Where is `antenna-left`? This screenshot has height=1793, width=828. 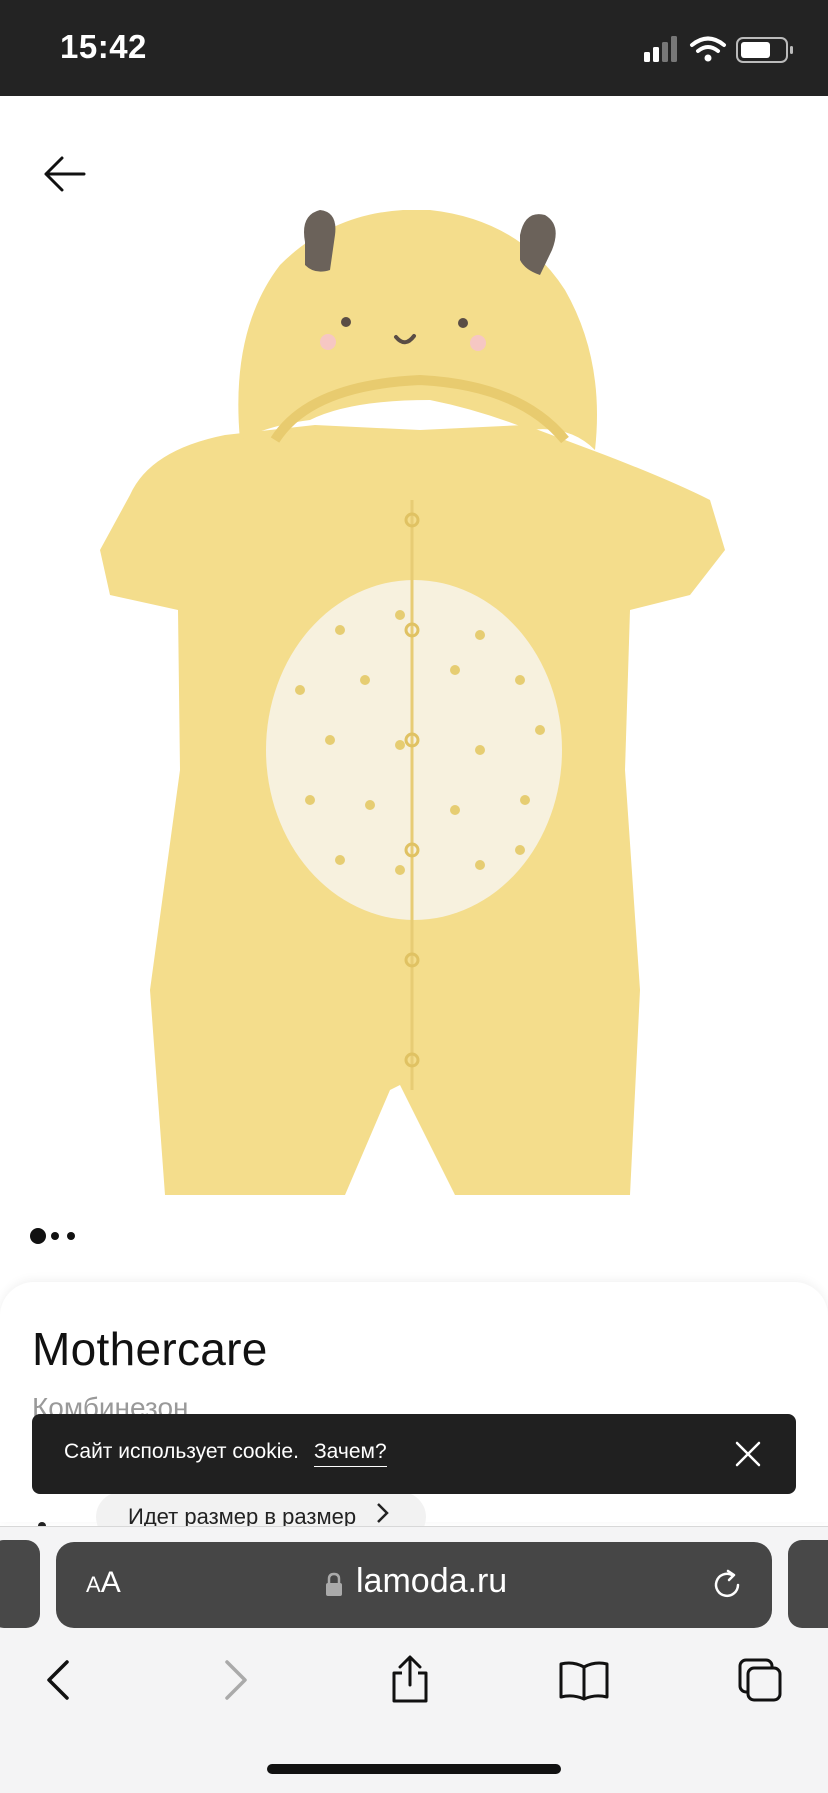
antenna-left is located at coordinates (320, 241).